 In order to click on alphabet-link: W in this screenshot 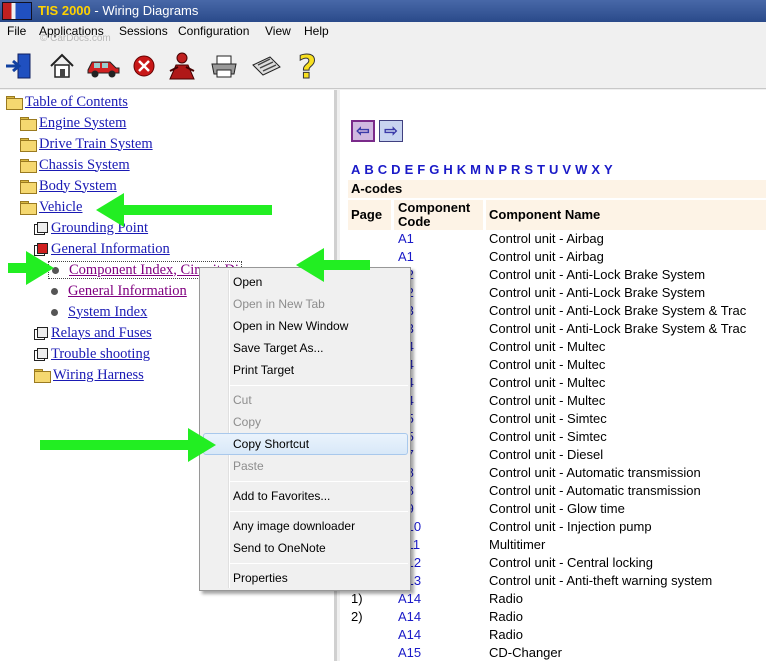, I will do `click(581, 169)`.